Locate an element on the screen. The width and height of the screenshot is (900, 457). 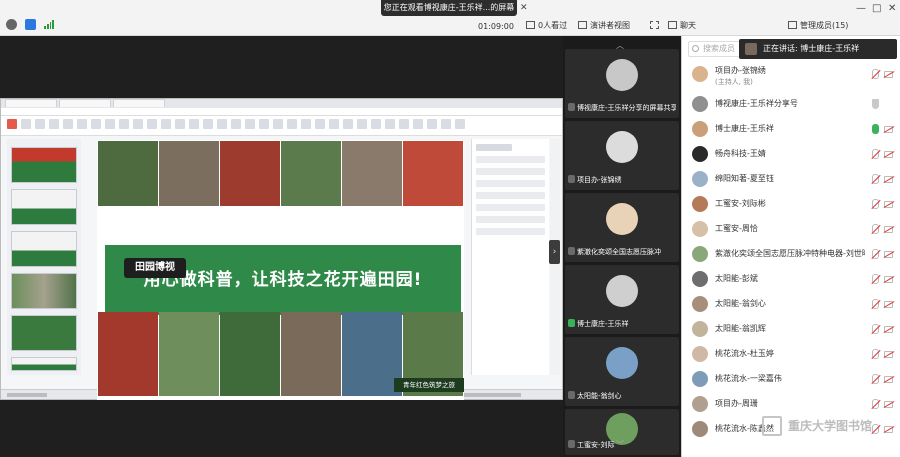
participant-name: 太阳能-彭斌 is located at coordinates (736, 278).